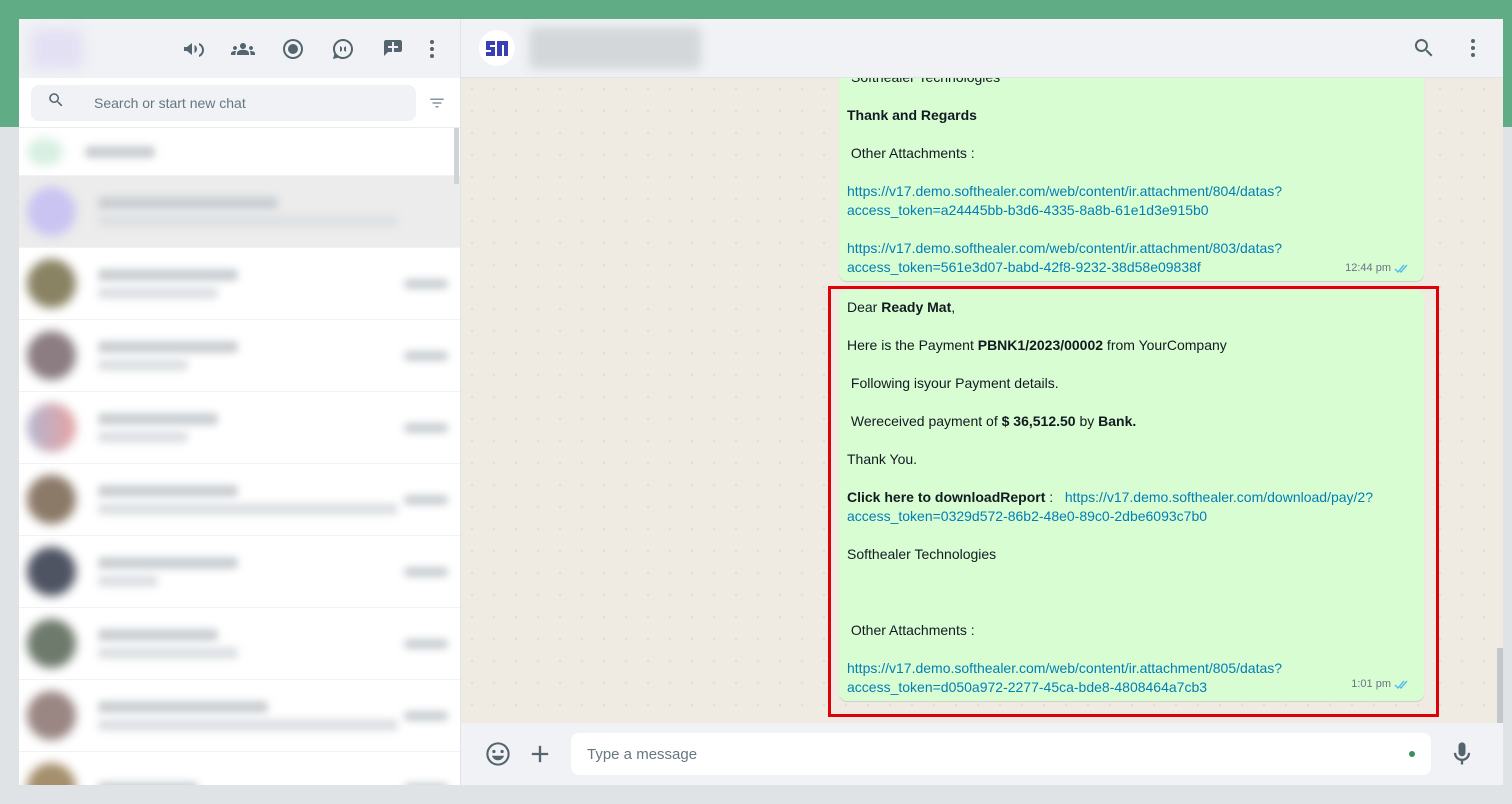  Describe the element at coordinates (882, 459) in the screenshot. I see `message-text: Thank You.` at that location.